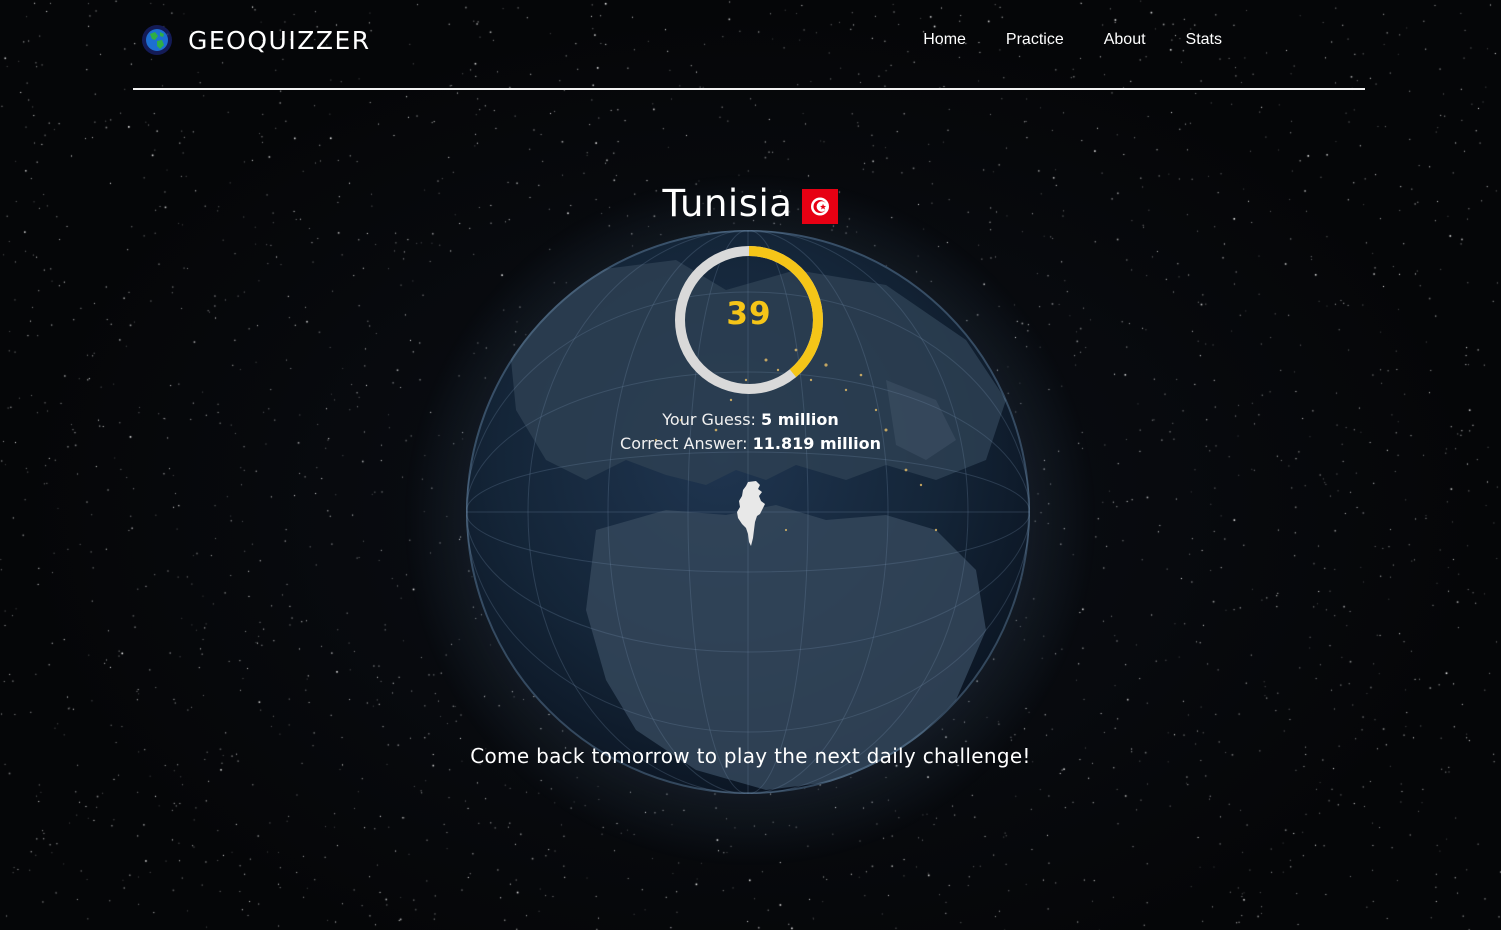 The image size is (1501, 930). What do you see at coordinates (727, 203) in the screenshot?
I see `country-name: Tunisia` at bounding box center [727, 203].